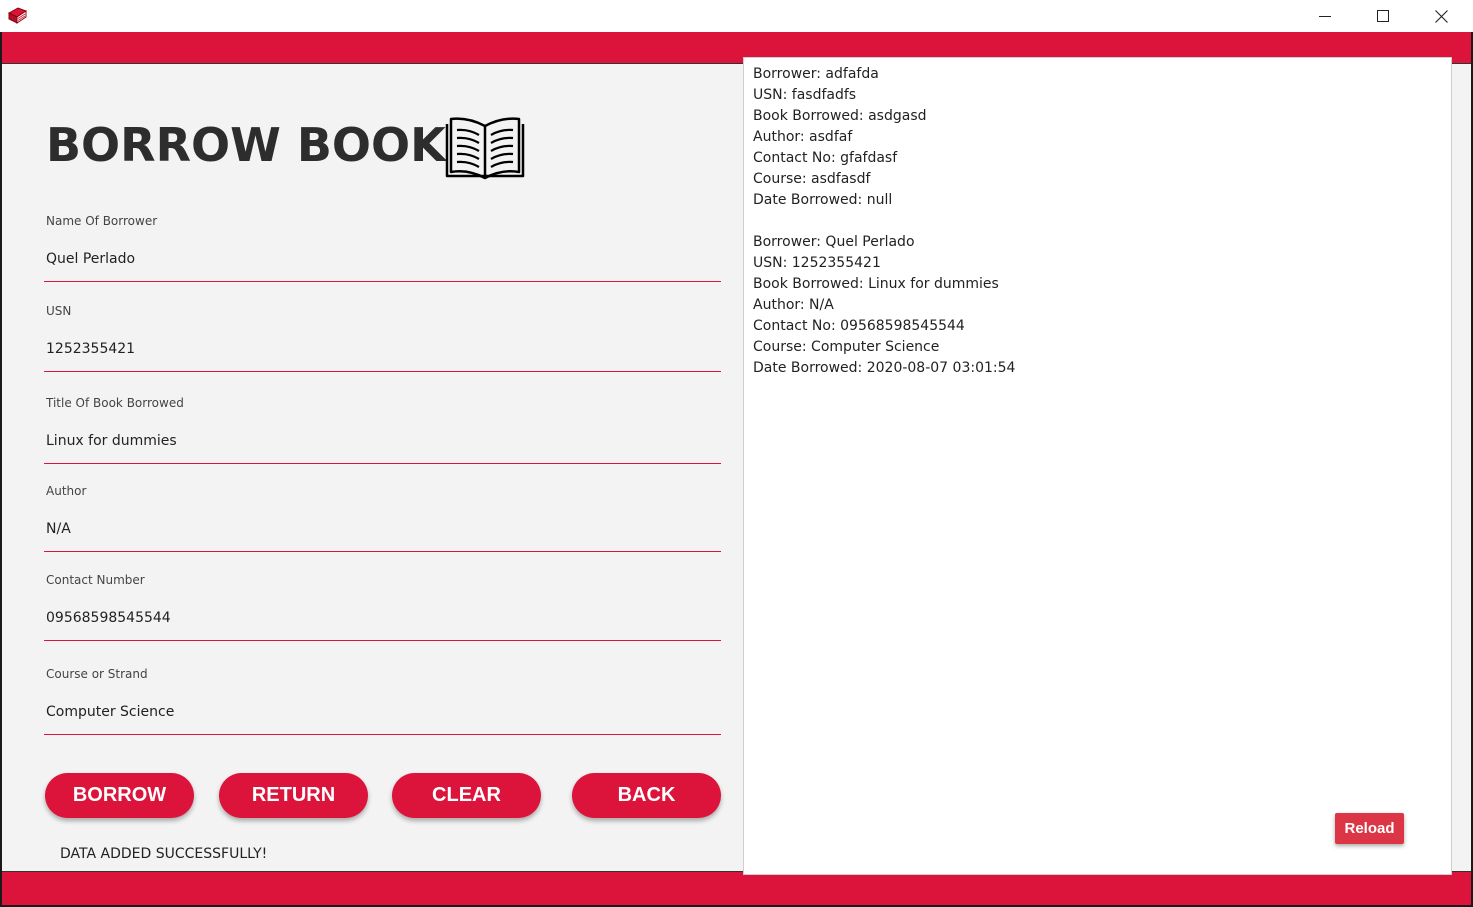 This screenshot has width=1473, height=907. Describe the element at coordinates (95, 580) in the screenshot. I see `contact-number-label: Contact Number` at that location.